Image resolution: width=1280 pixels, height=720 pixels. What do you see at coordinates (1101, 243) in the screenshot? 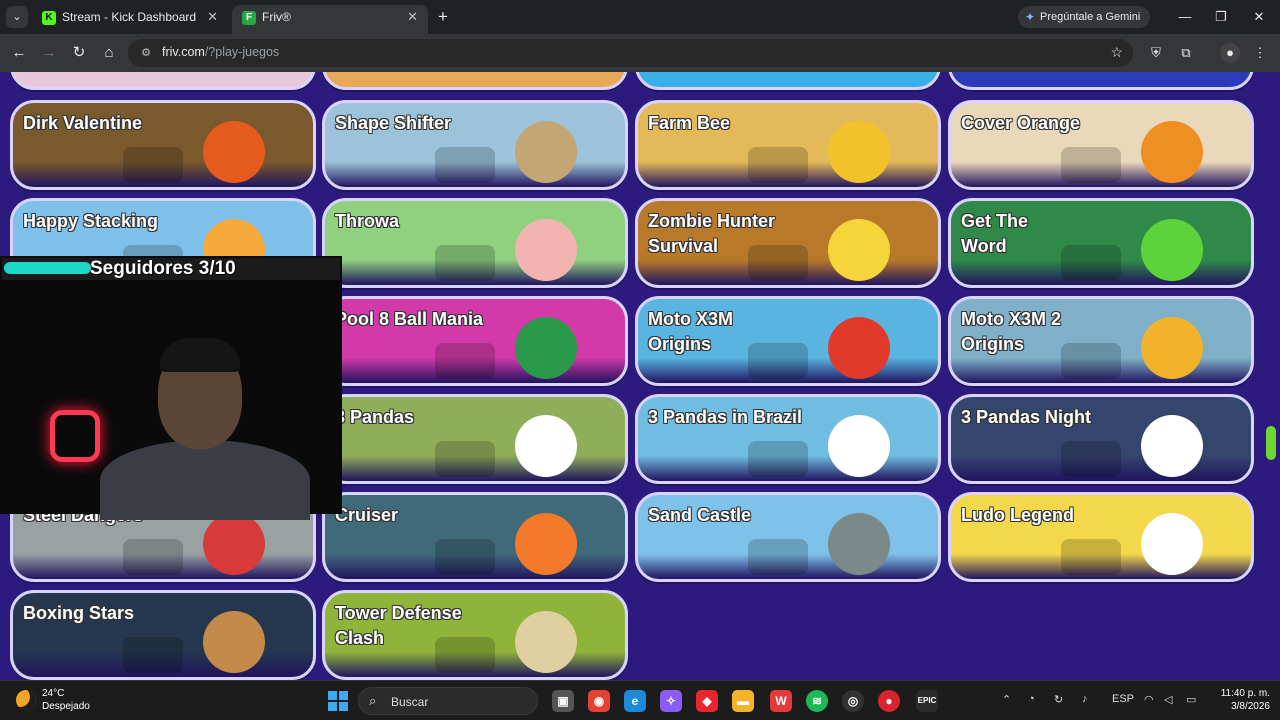
I see `game-card: Get The Word` at bounding box center [1101, 243].